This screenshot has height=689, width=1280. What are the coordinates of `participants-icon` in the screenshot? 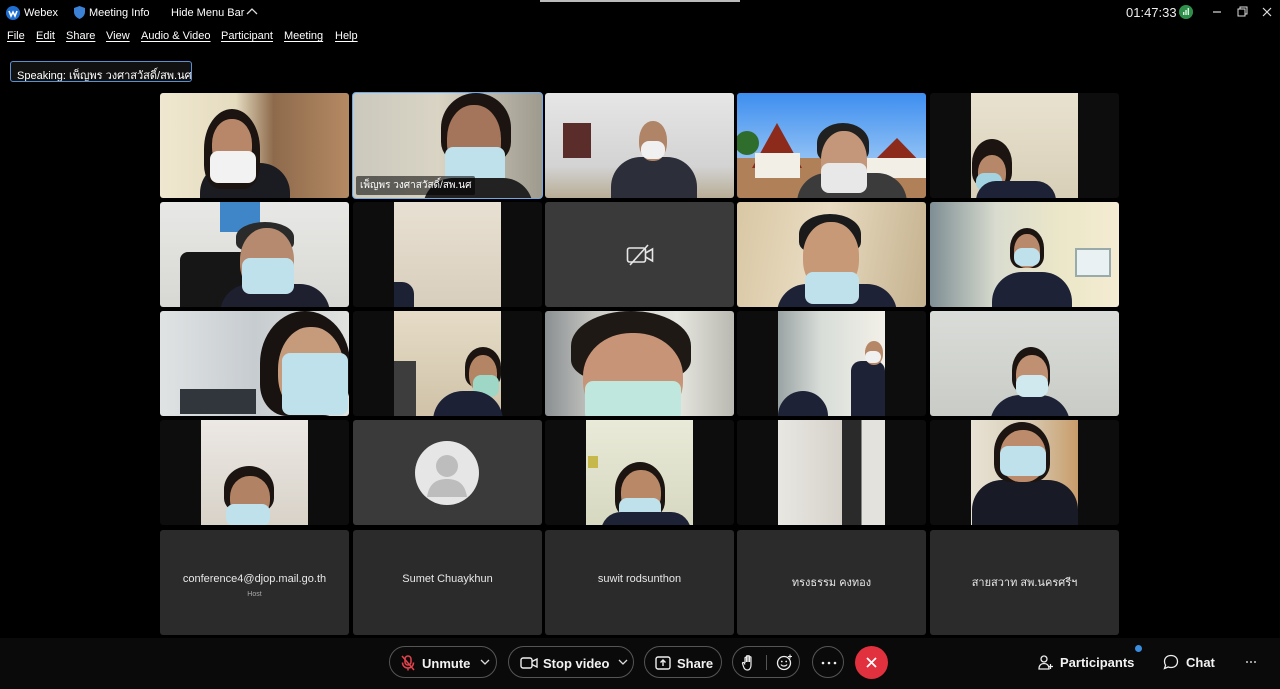 It's located at (1046, 662).